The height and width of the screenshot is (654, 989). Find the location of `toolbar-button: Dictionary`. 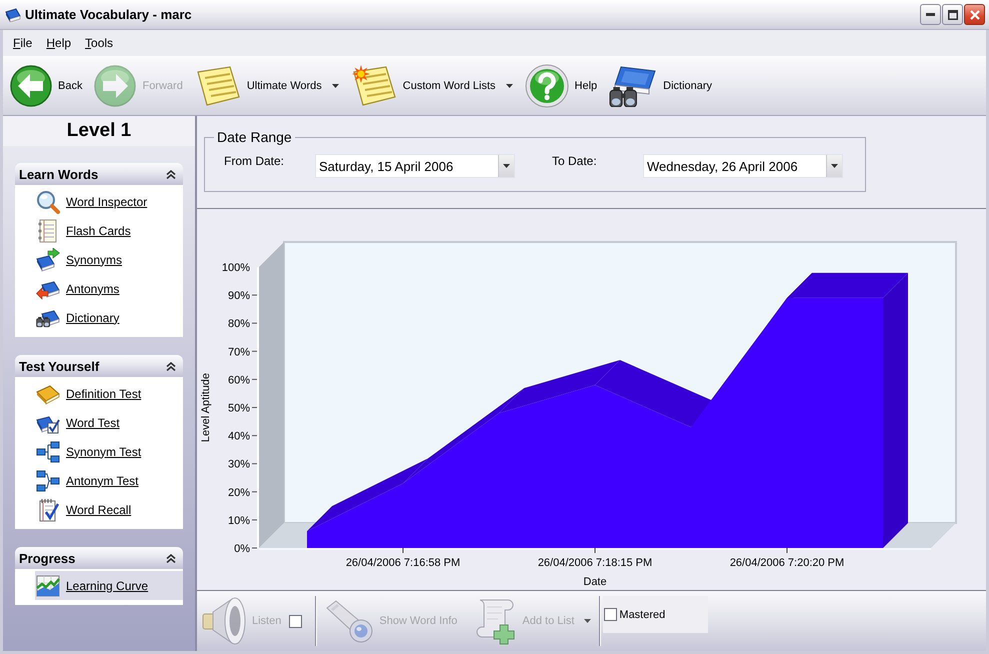

toolbar-button: Dictionary is located at coordinates (660, 86).